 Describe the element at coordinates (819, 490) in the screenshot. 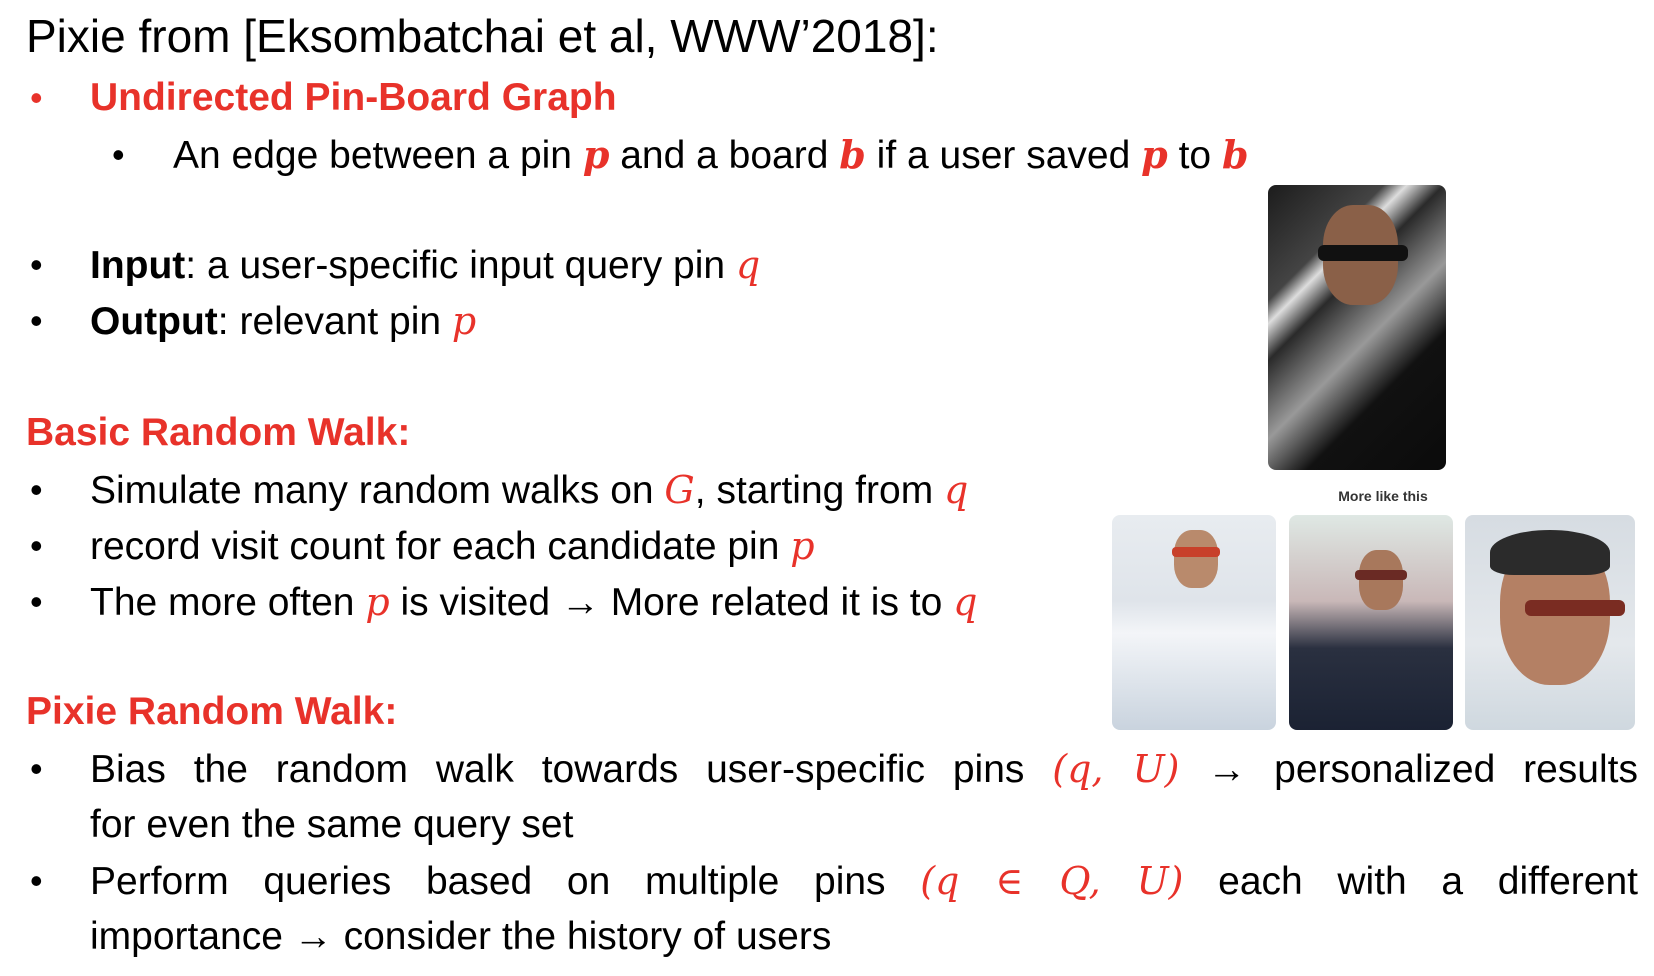

I see `text: , starting from` at that location.